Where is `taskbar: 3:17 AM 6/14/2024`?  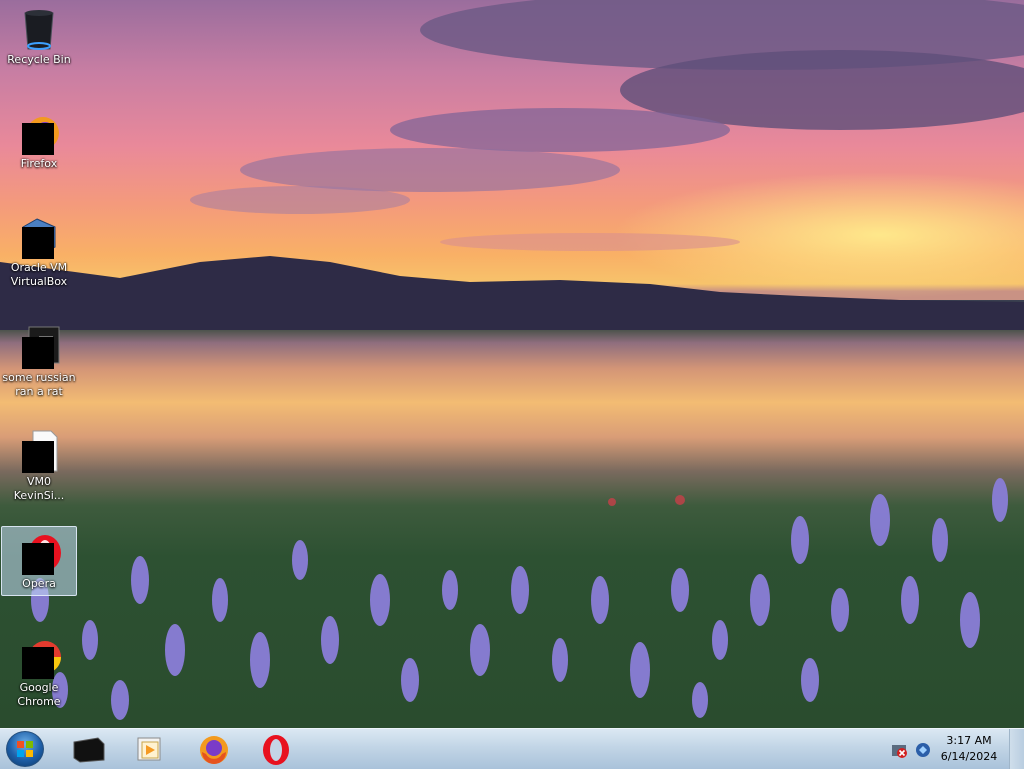 taskbar: 3:17 AM 6/14/2024 is located at coordinates (512, 748).